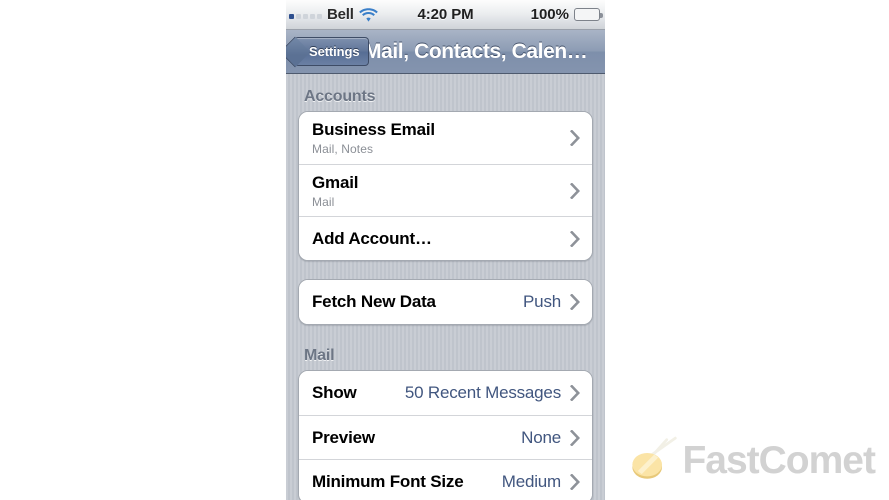  Describe the element at coordinates (319, 355) in the screenshot. I see `section-header-mail: Mail` at that location.